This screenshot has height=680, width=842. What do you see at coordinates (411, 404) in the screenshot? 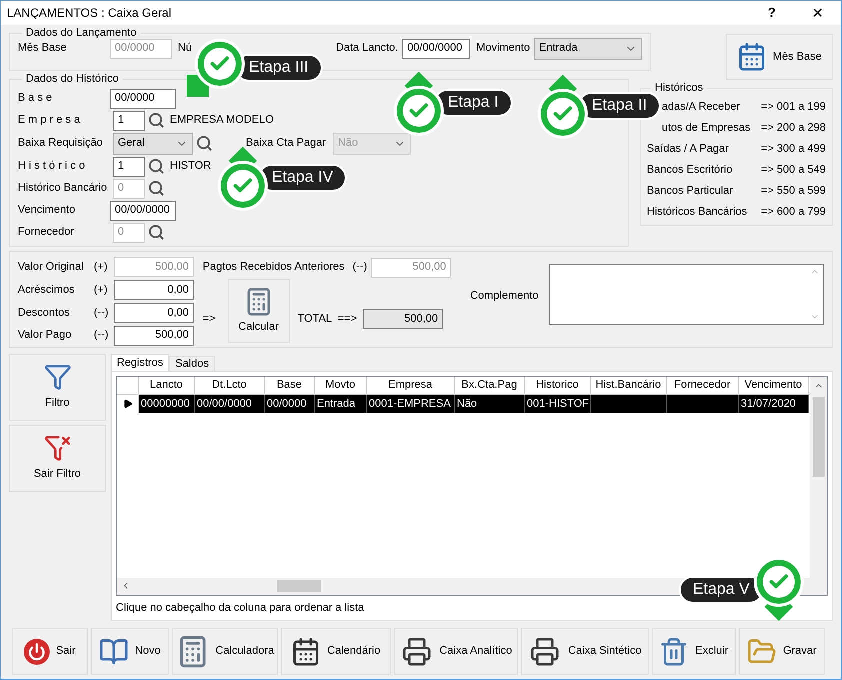
I see `table-cell: 0001-EMPRESA` at bounding box center [411, 404].